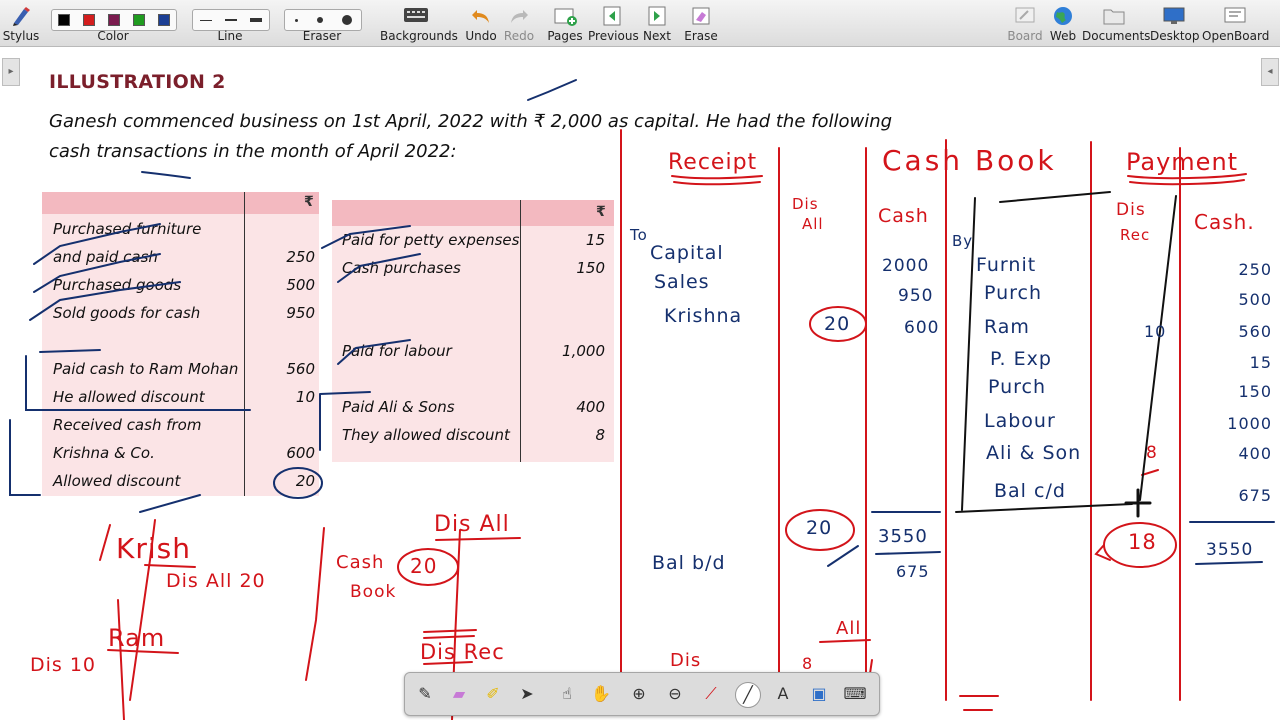 This screenshot has width=1280, height=720. What do you see at coordinates (138, 20) in the screenshot?
I see `color-swatch-green` at bounding box center [138, 20].